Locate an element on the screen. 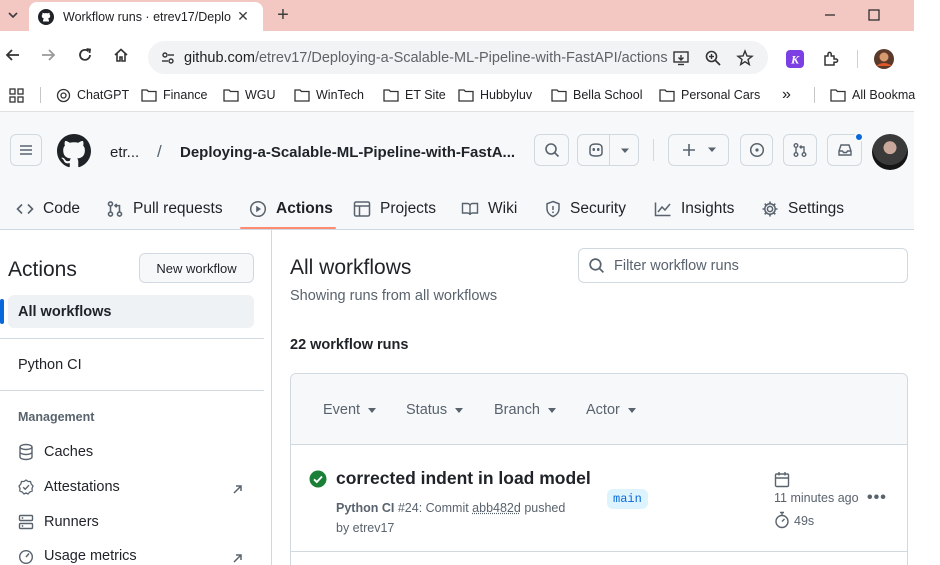 The image size is (940, 565). bookmark-label: All Bookma is located at coordinates (884, 95).